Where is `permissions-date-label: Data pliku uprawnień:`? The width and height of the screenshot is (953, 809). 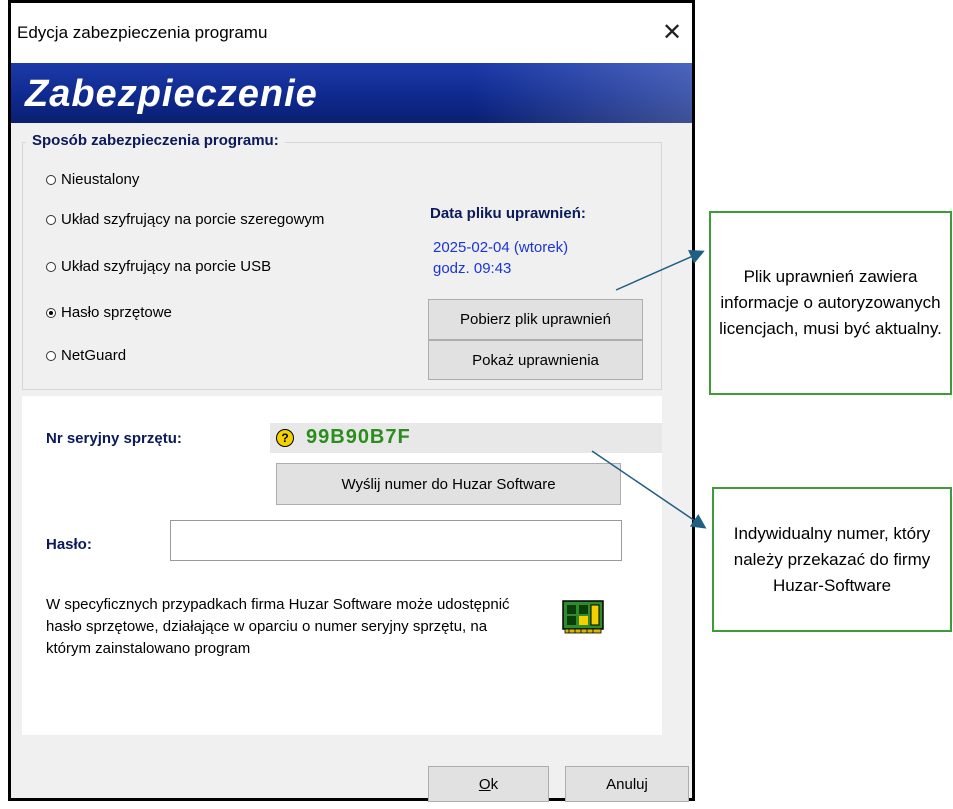
permissions-date-label: Data pliku uprawnień: is located at coordinates (508, 213).